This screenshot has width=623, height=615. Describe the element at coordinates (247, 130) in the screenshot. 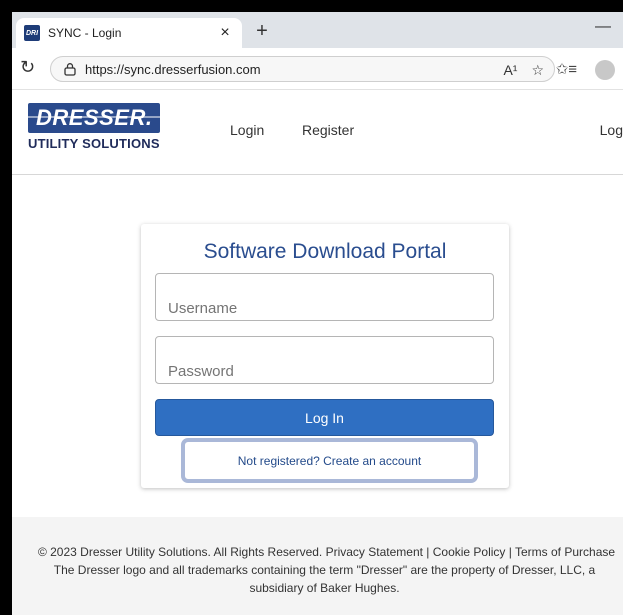

I see `nav-login-link: Login` at that location.